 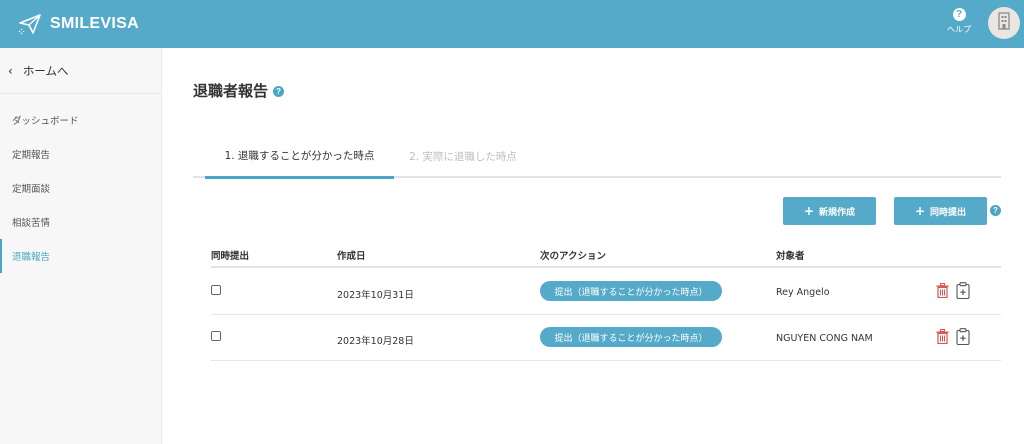 I want to click on tab-actual-retirement: 2. 実際に退職した時点, so click(x=463, y=156).